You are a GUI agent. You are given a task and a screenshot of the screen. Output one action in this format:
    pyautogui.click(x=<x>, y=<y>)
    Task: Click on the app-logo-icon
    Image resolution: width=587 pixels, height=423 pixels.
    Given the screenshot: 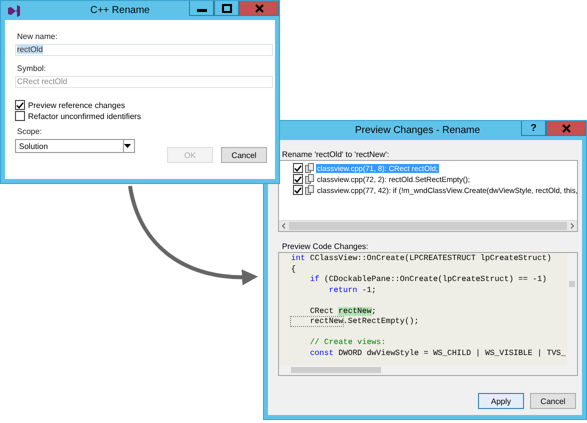 What is the action you would take?
    pyautogui.click(x=14, y=11)
    